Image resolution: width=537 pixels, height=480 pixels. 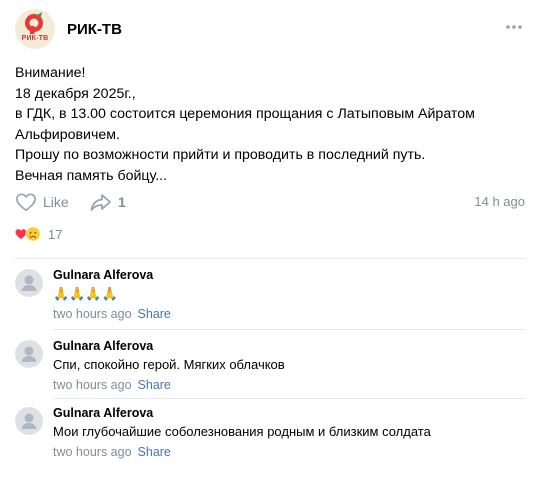 I want to click on comments-divider, so click(x=270, y=258).